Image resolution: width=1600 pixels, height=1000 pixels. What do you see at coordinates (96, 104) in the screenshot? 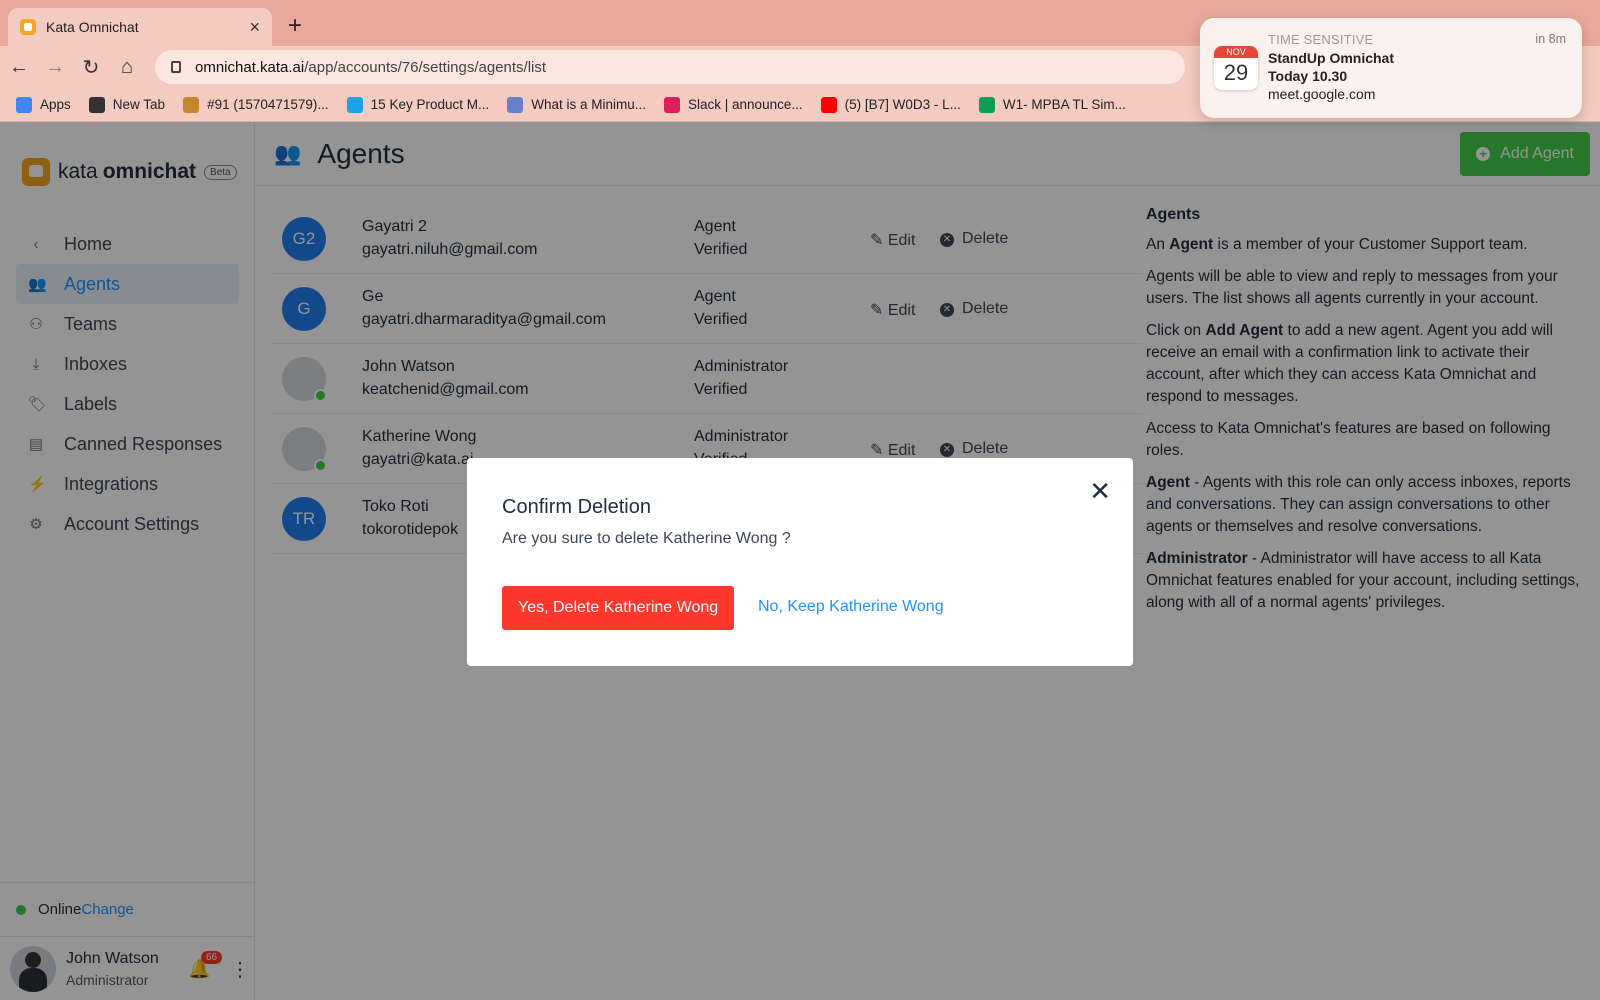
I see `new-tab-icon` at bounding box center [96, 104].